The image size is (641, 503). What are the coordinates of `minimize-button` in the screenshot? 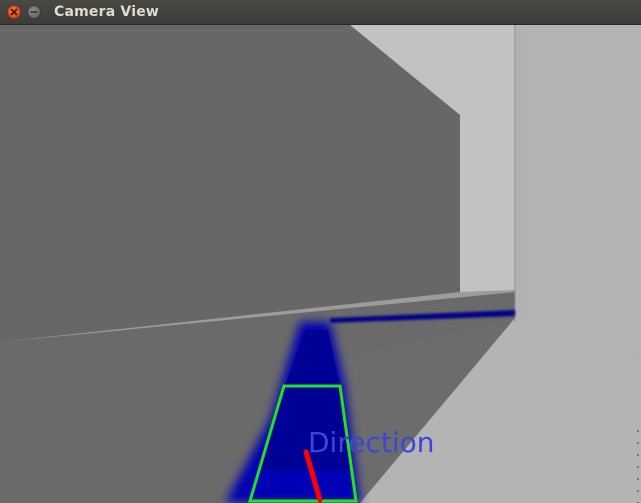 It's located at (34, 12).